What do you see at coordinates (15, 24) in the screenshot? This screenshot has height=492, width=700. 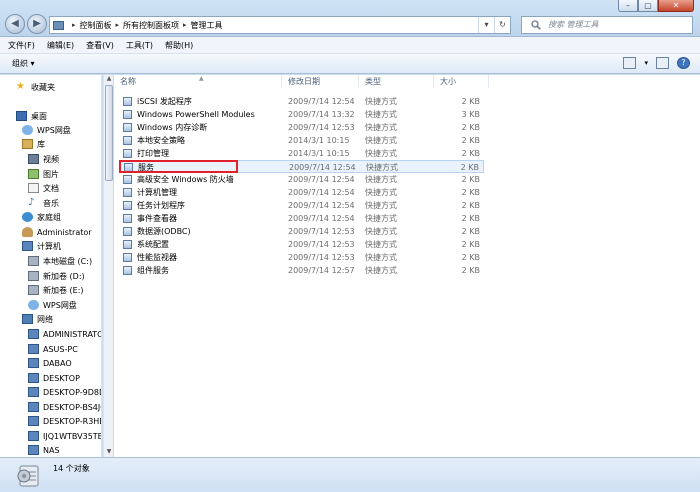 I see `back-arrow-icon: ◀` at bounding box center [15, 24].